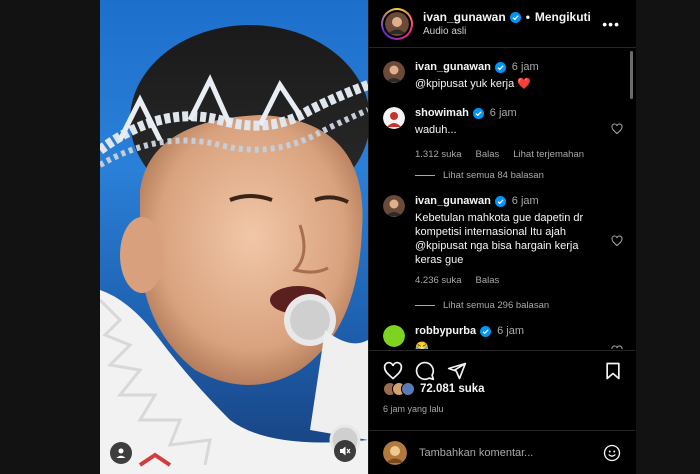 The image size is (700, 474). I want to click on view-replies-button: Lihat semua 296 balasan, so click(482, 305).